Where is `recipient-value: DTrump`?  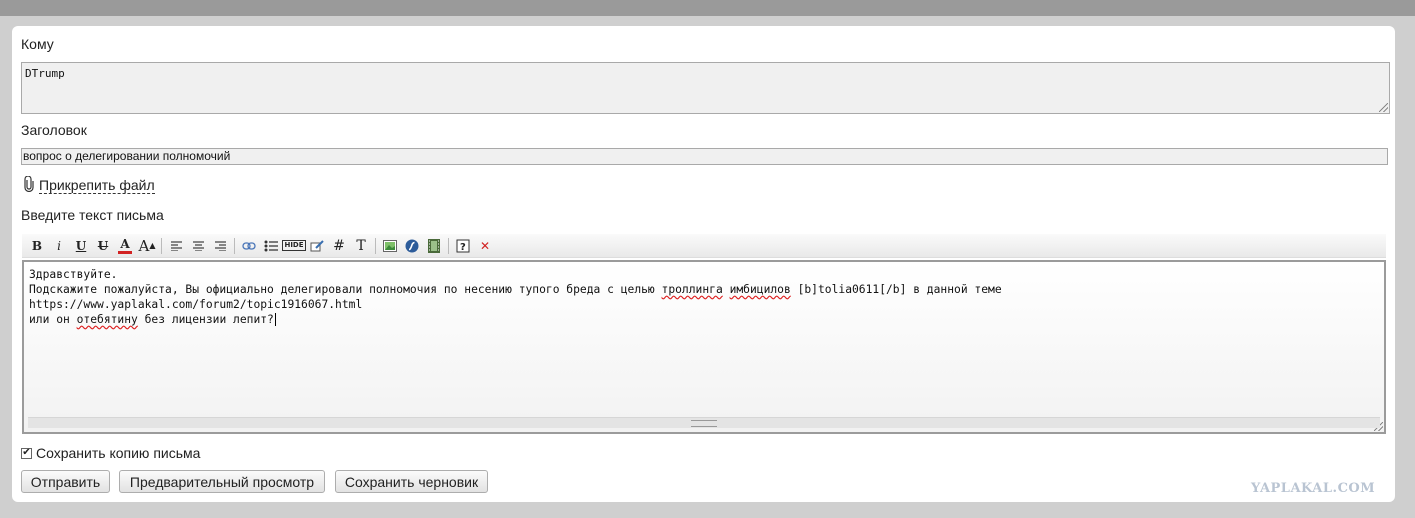
recipient-value: DTrump is located at coordinates (45, 73).